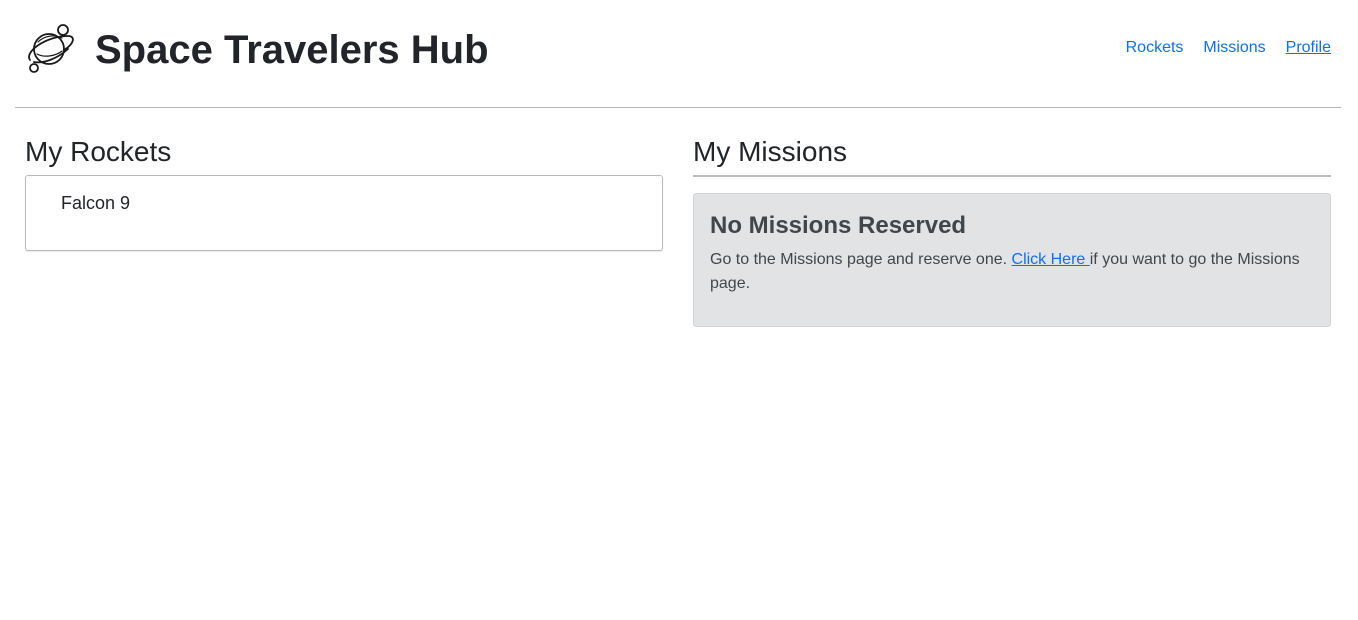 This screenshot has width=1358, height=620. Describe the element at coordinates (344, 213) in the screenshot. I see `rockets-list: Falcon 9` at that location.